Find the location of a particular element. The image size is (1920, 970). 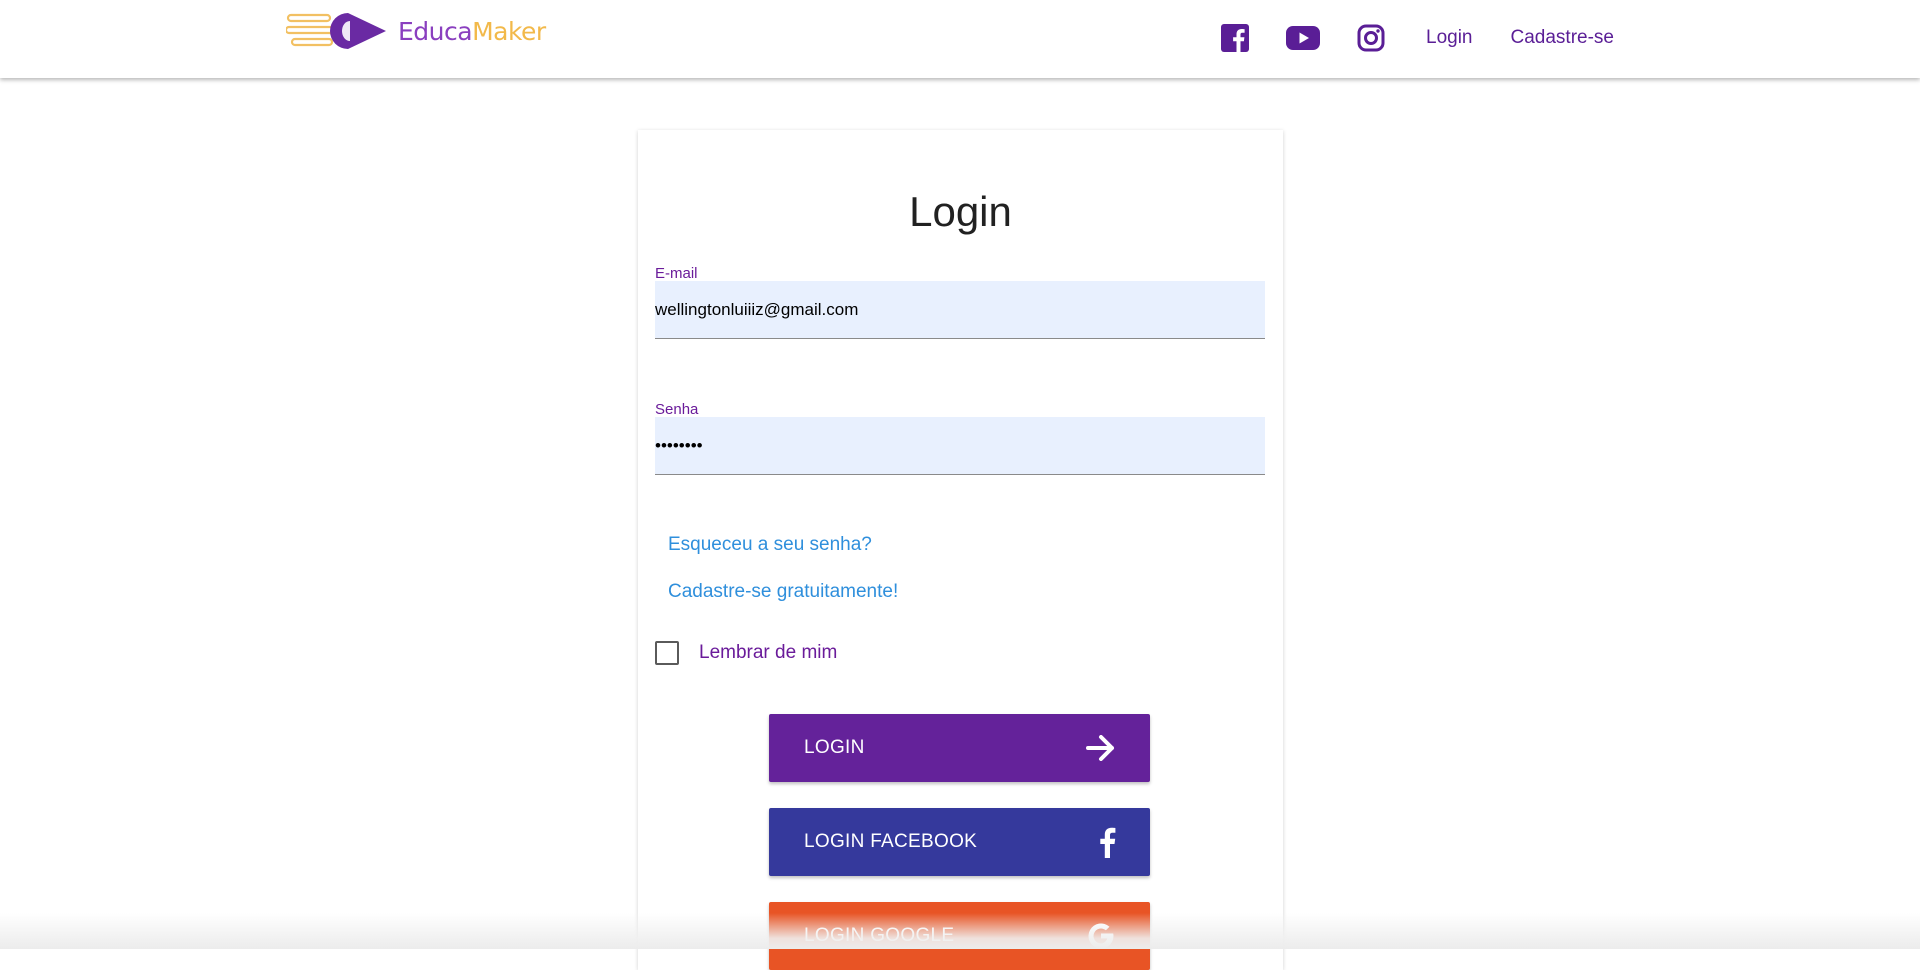

email-label: E-mail is located at coordinates (676, 273).